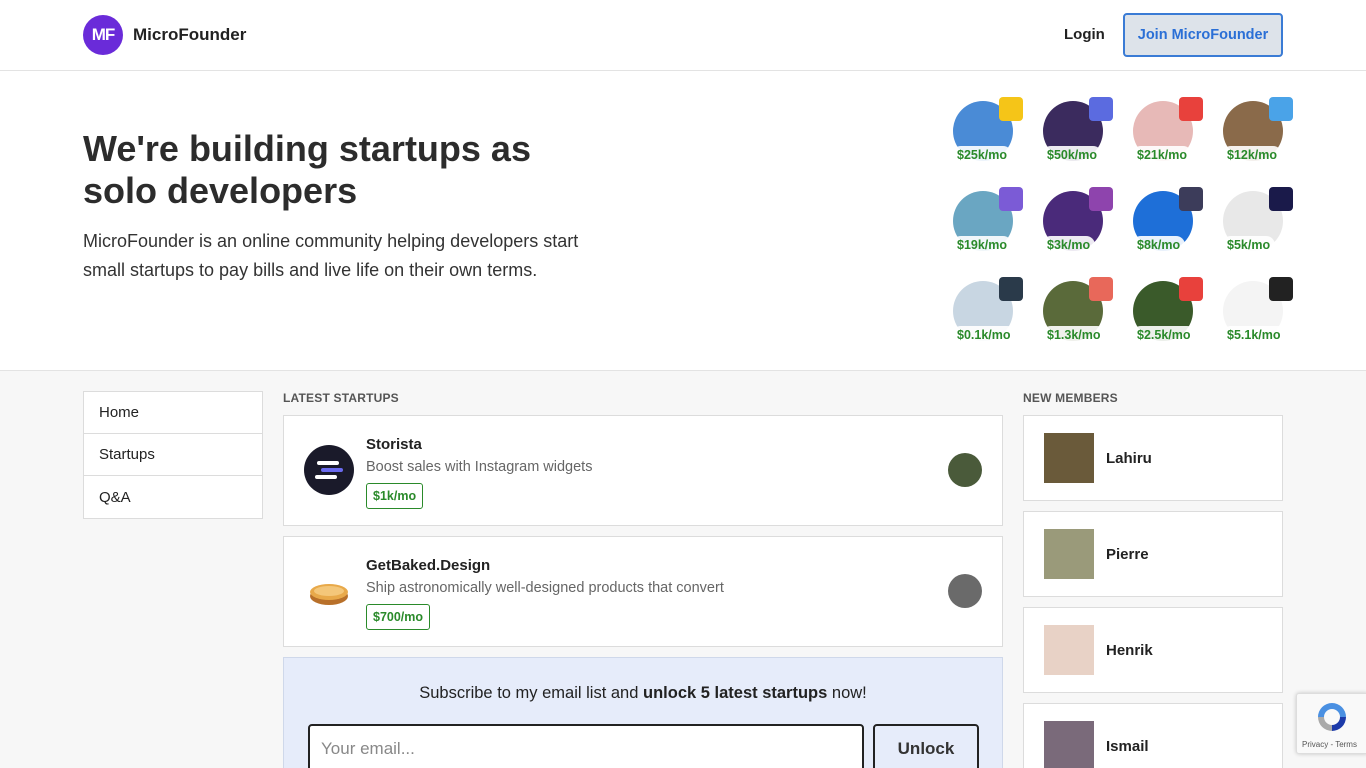  I want to click on member-name: Pierre, so click(1127, 554).